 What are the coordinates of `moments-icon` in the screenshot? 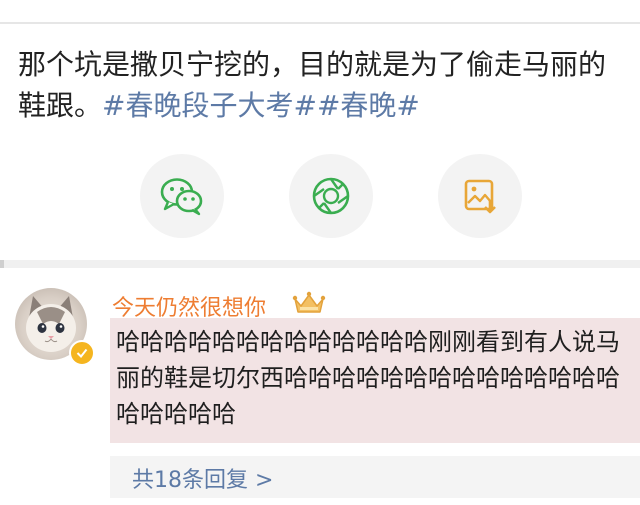 It's located at (331, 196).